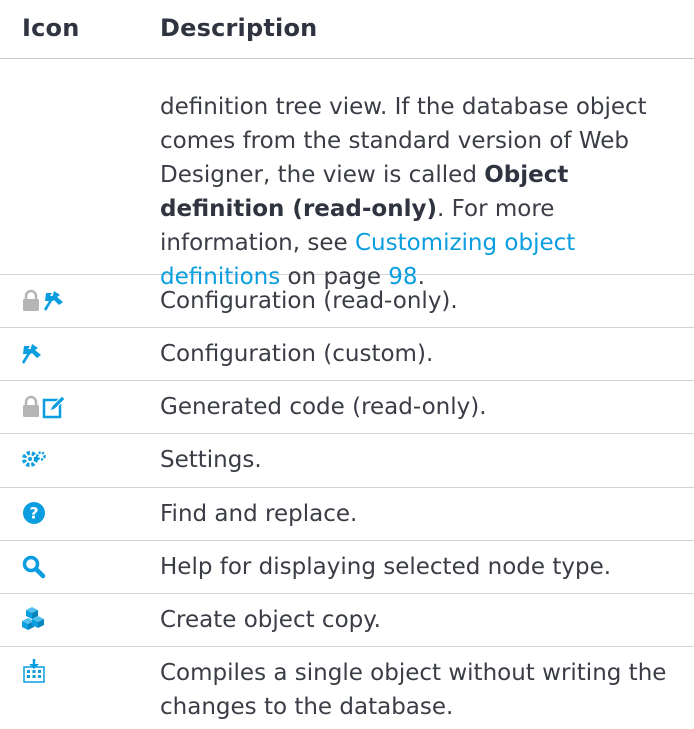 The height and width of the screenshot is (729, 694). I want to click on row-description: Configuration (custom)., so click(297, 354).